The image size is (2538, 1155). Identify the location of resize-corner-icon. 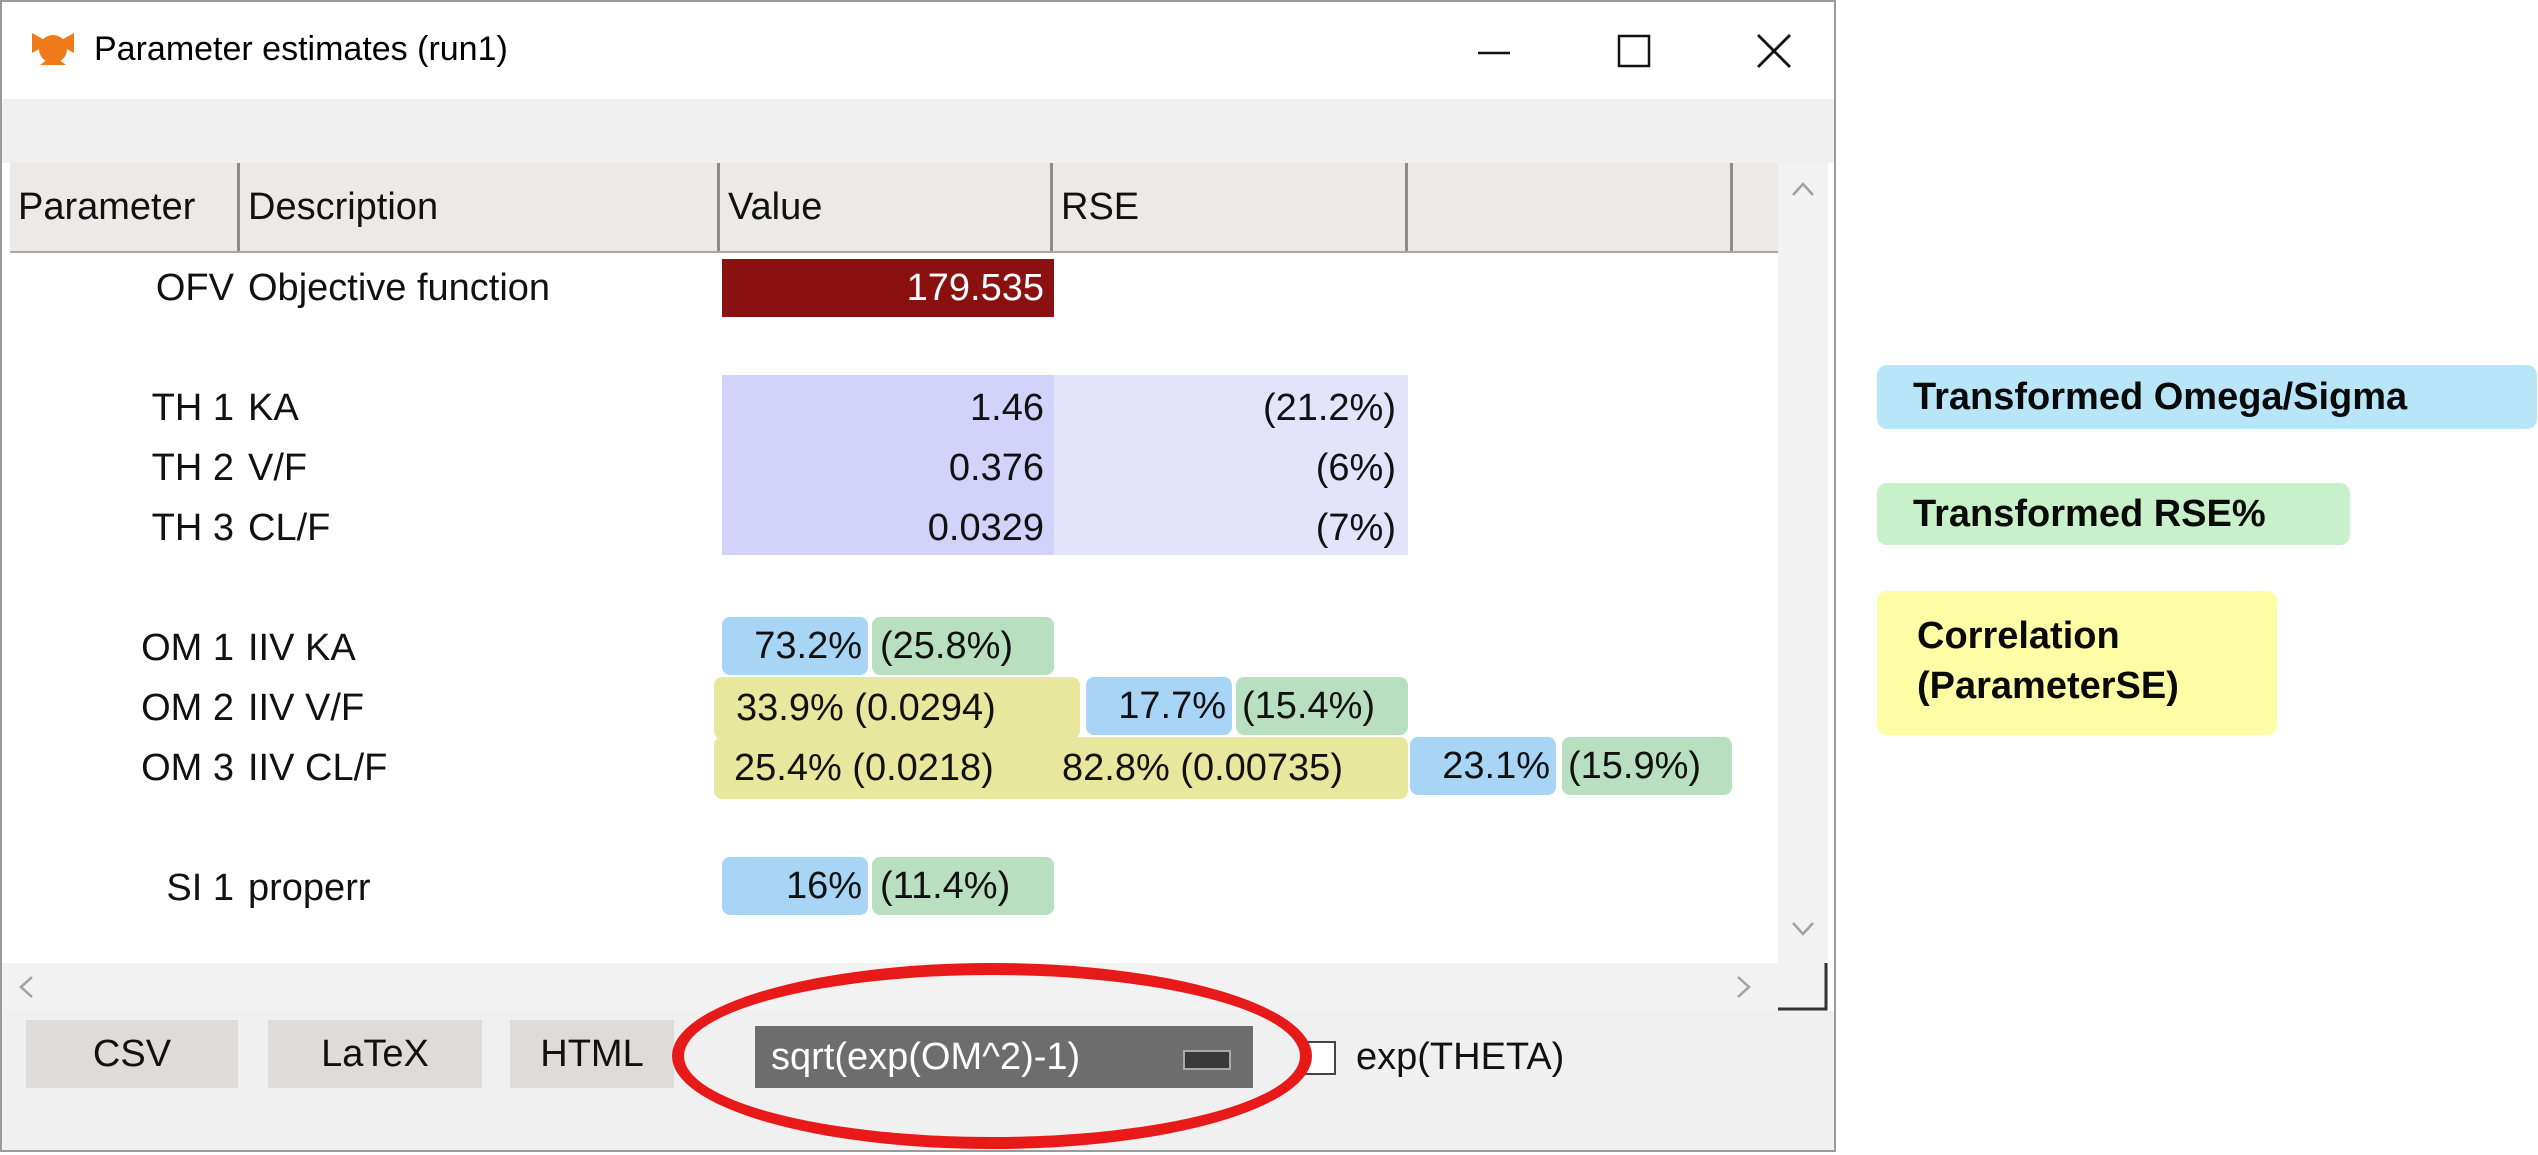
(1803, 987).